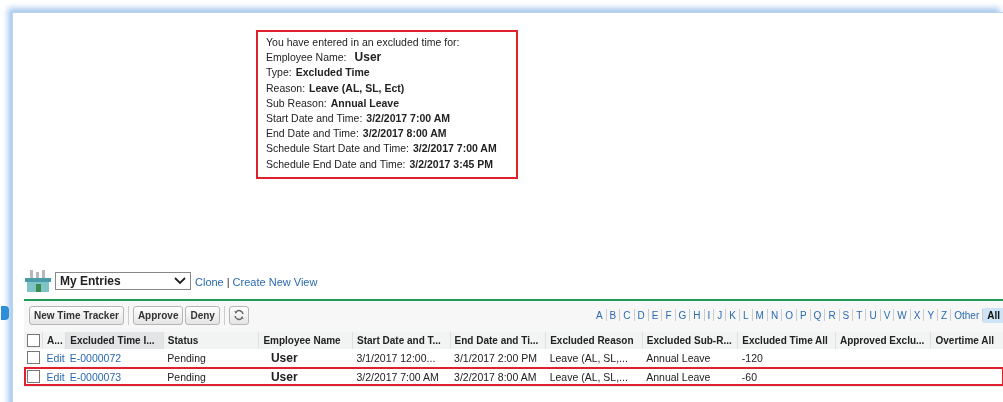  Describe the element at coordinates (363, 42) in the screenshot. I see `message-heading: You have entered in an excluded time for:` at that location.